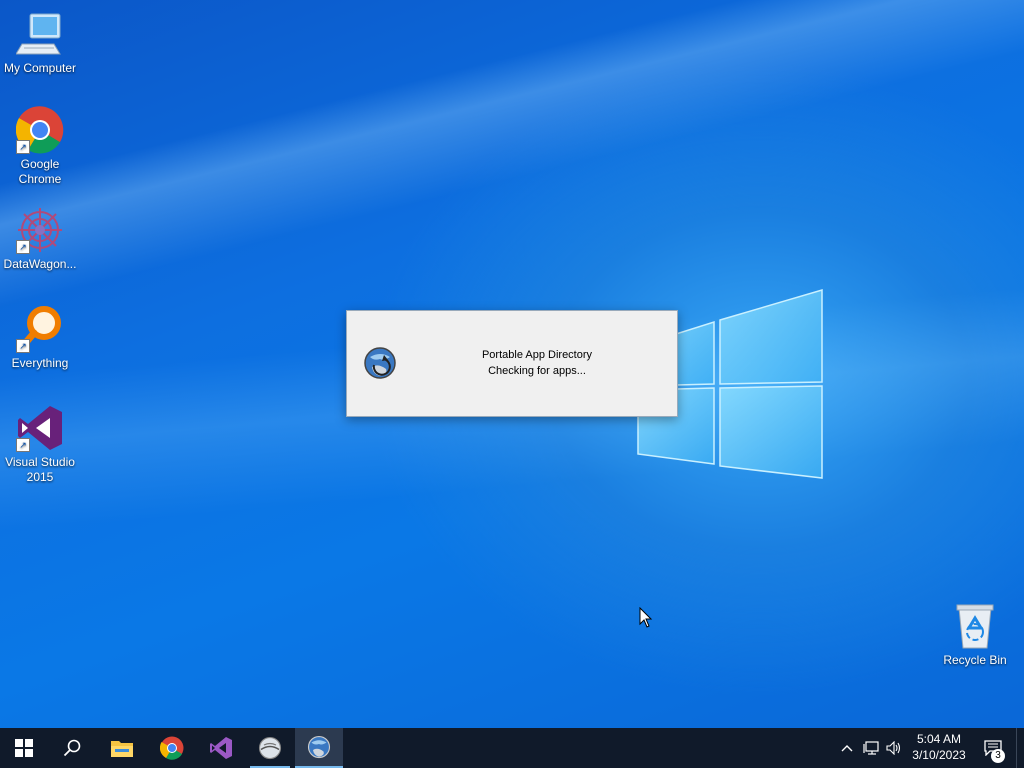 The height and width of the screenshot is (768, 1024). Describe the element at coordinates (39, 34) in the screenshot. I see `computer-icon` at that location.